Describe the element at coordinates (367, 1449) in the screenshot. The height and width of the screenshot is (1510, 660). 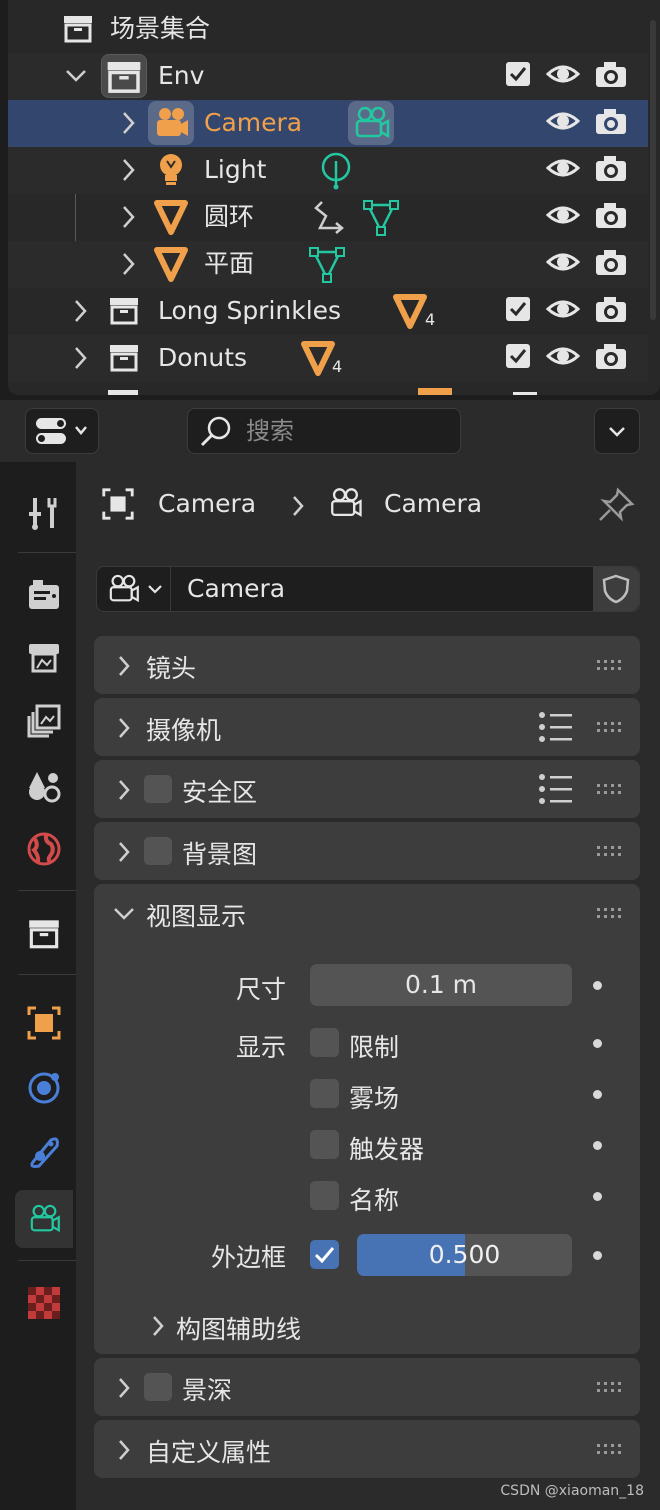
I see `panel-custom-properties: 自定义属性` at that location.